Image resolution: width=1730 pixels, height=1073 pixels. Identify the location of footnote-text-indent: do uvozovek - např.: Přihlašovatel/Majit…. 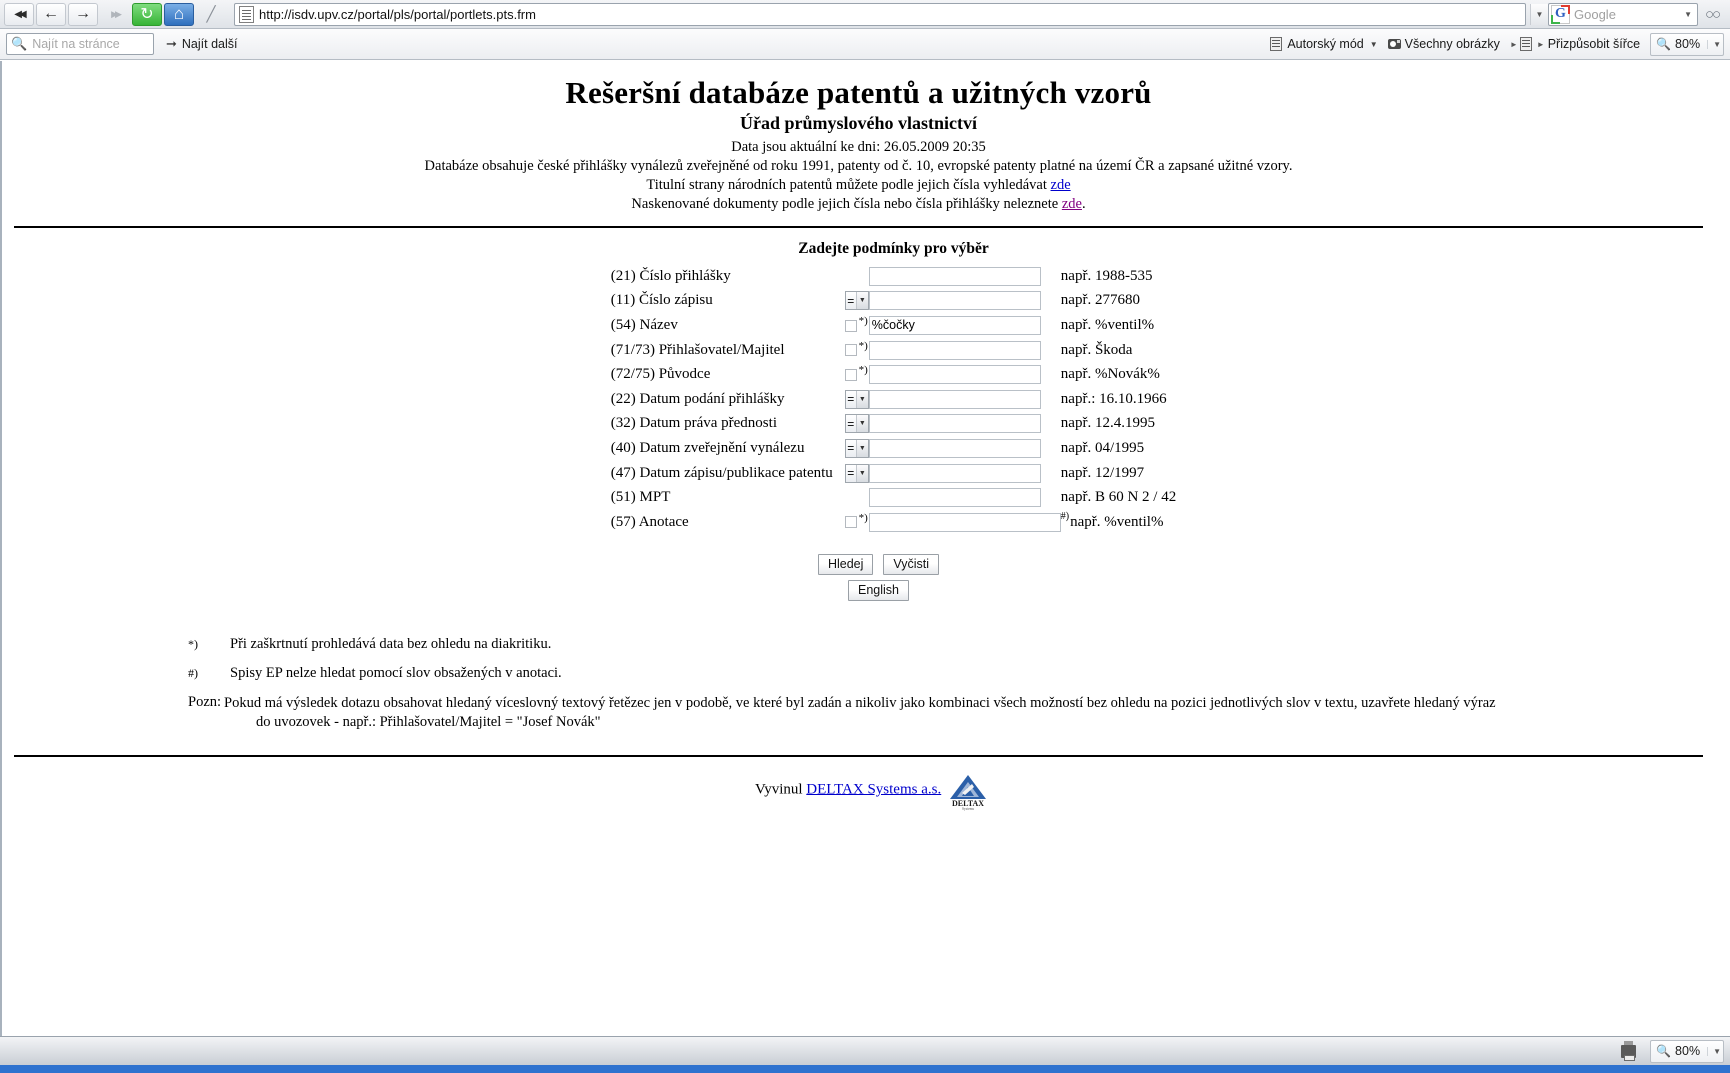
(428, 722).